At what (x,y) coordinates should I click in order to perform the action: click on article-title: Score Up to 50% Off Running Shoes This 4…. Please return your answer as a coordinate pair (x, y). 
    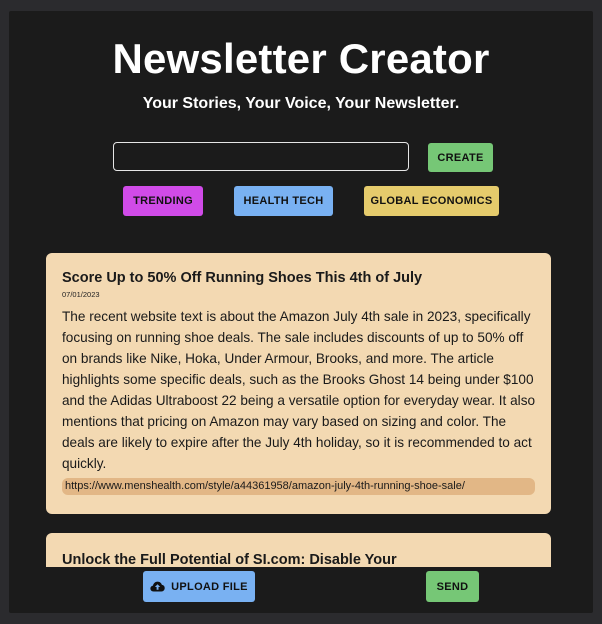
    Looking at the image, I should click on (242, 278).